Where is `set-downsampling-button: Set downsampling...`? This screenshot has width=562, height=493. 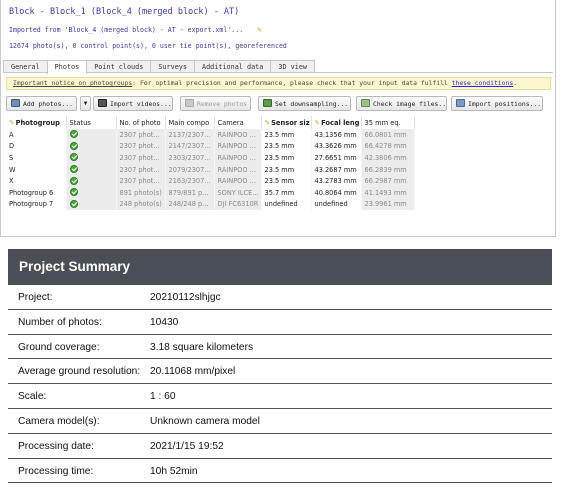
set-downsampling-button: Set downsampling... is located at coordinates (304, 103).